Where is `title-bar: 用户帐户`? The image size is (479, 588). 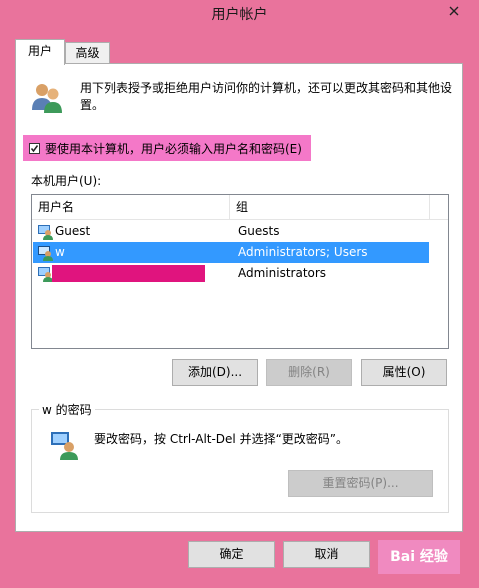 title-bar: 用户帐户 is located at coordinates (239, 15).